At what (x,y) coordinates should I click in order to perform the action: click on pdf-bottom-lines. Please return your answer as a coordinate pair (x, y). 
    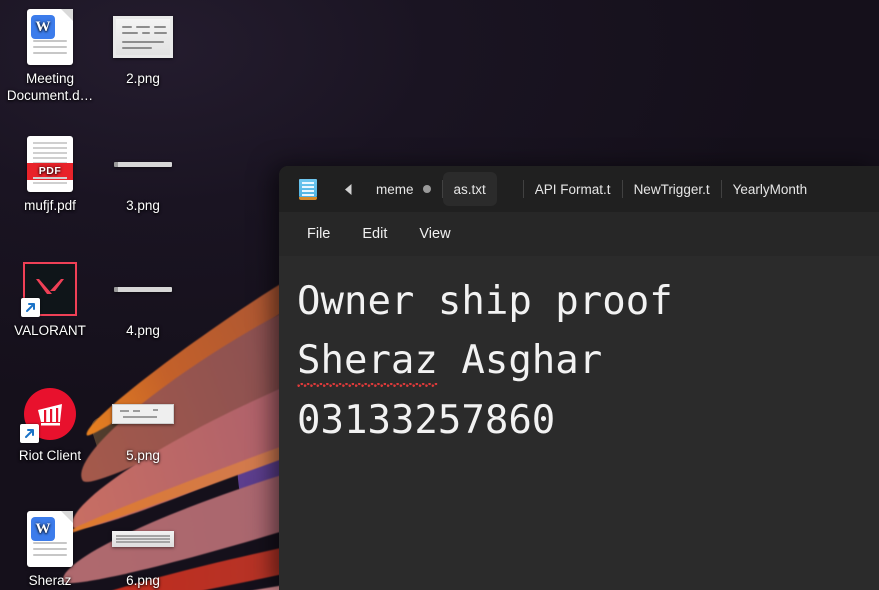
    Looking at the image, I should click on (50, 182).